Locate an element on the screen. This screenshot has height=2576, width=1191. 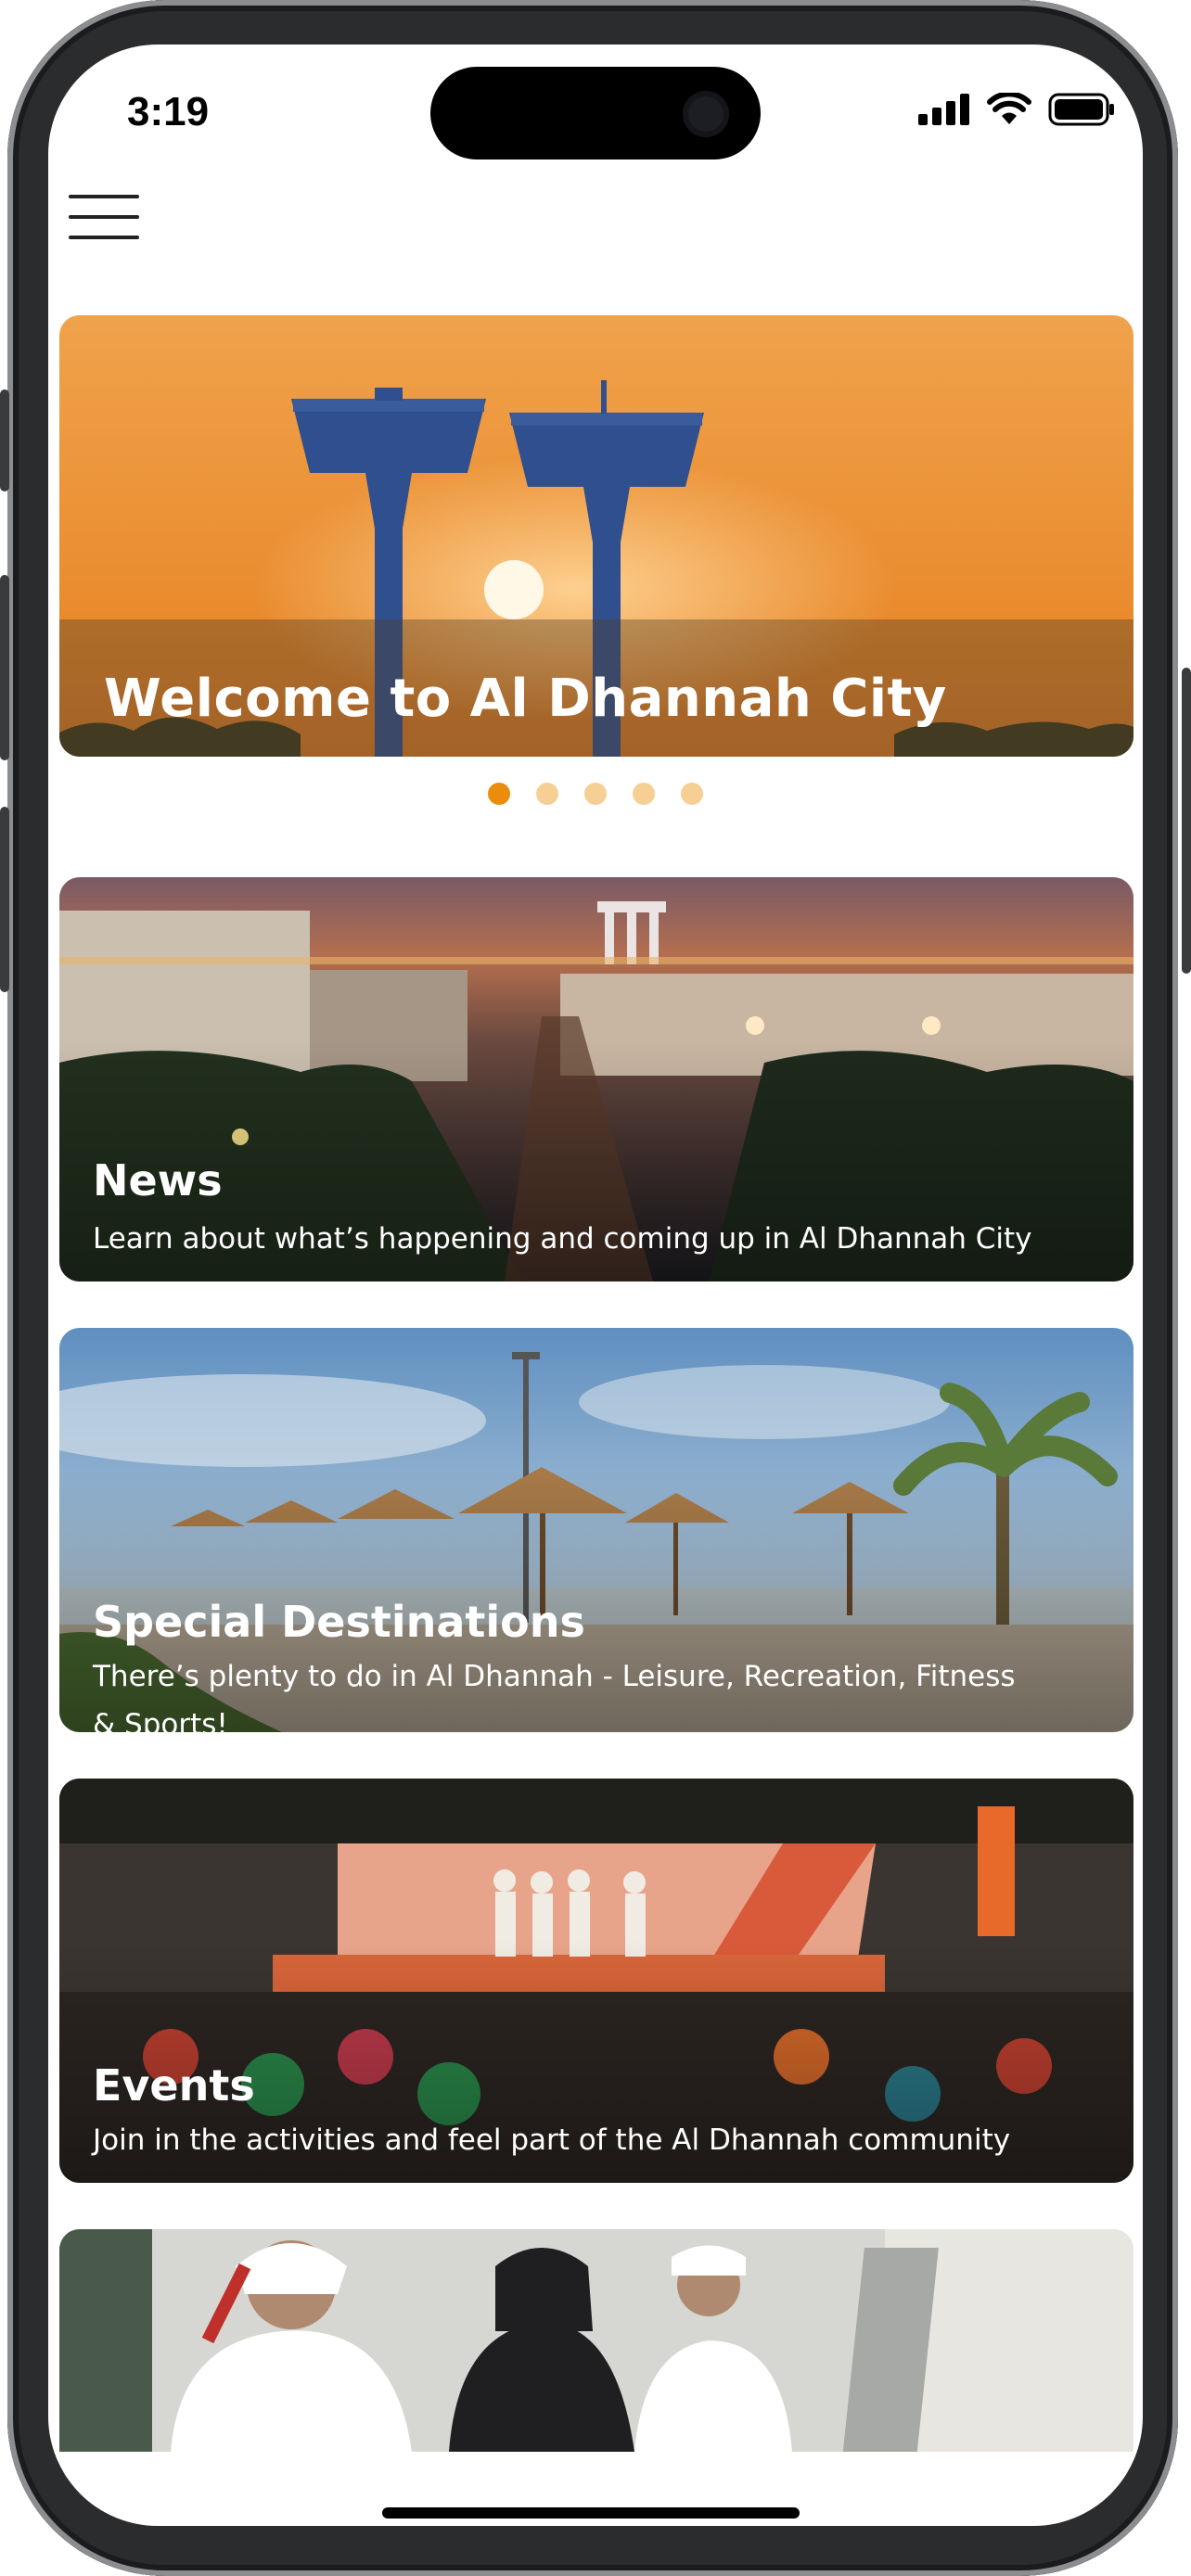
services-image is located at coordinates (596, 2340).